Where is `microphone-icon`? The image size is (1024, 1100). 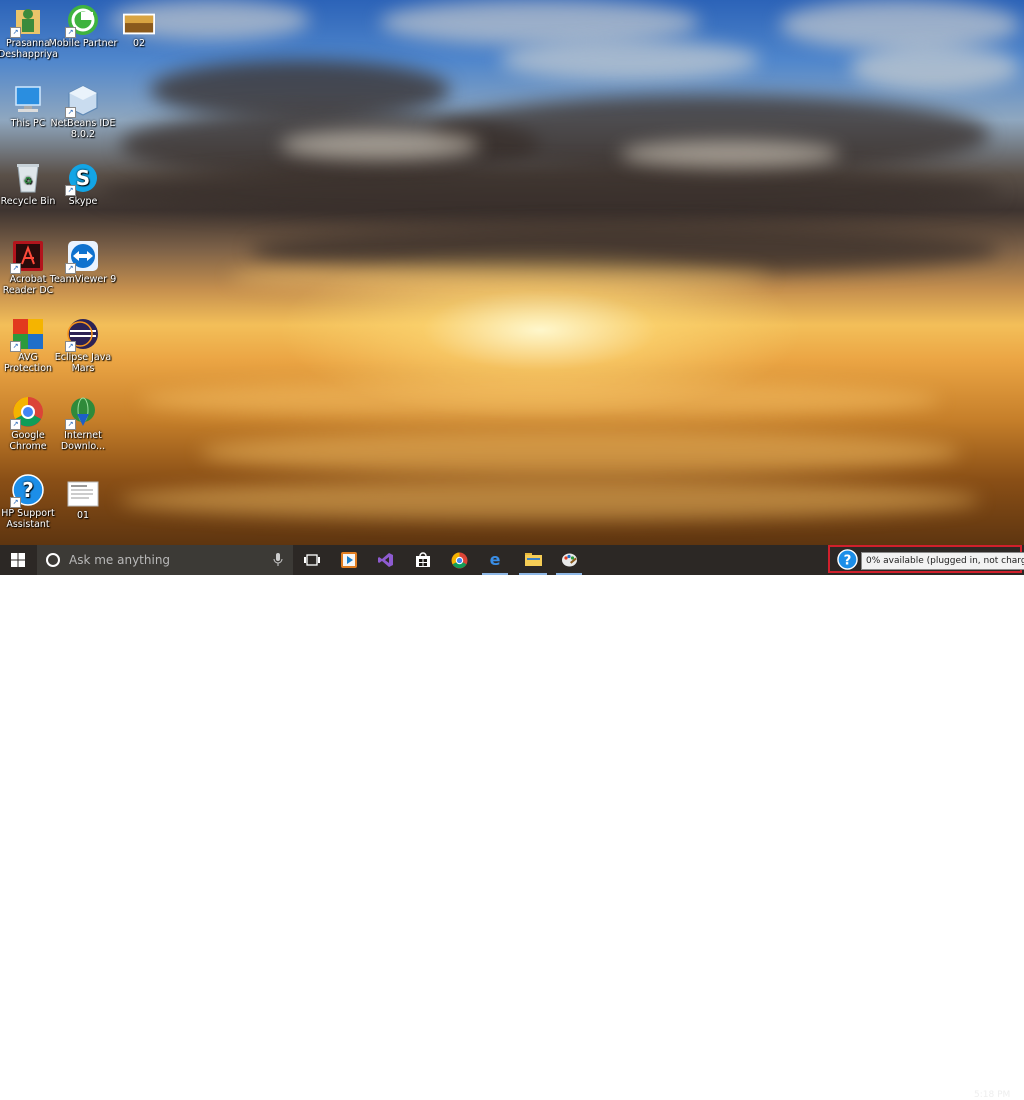 microphone-icon is located at coordinates (278, 560).